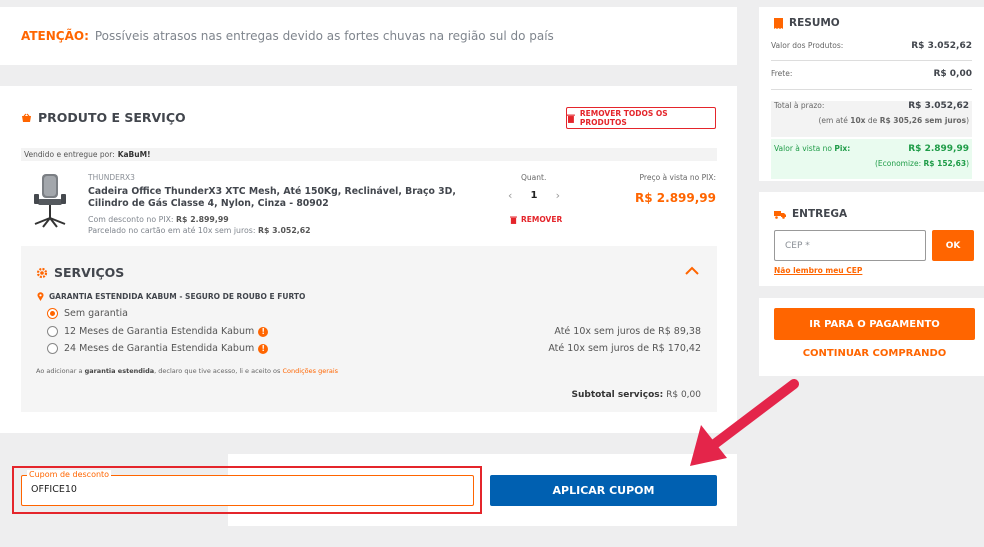 The width and height of the screenshot is (984, 547). Describe the element at coordinates (624, 348) in the screenshot. I see `option-price: Até 10x sem juros de R$ 170,42` at that location.